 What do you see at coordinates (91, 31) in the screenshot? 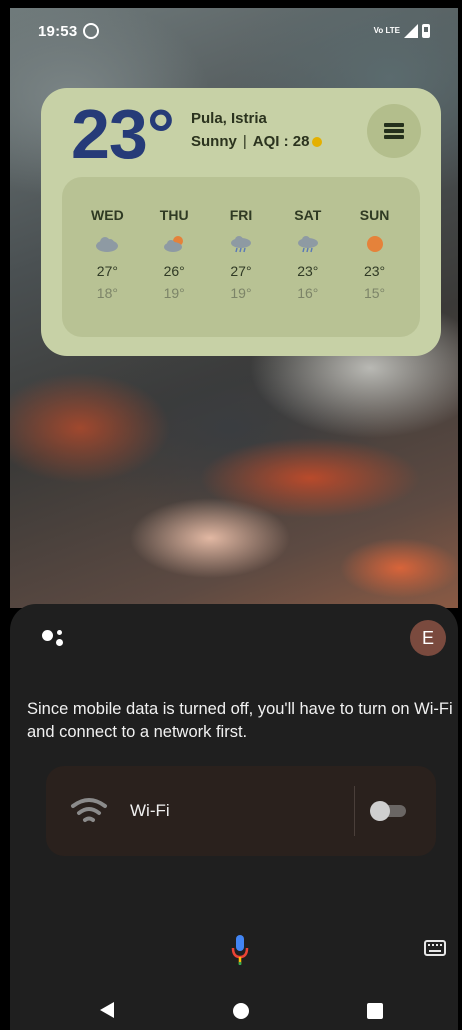
I see `whatsapp-icon` at bounding box center [91, 31].